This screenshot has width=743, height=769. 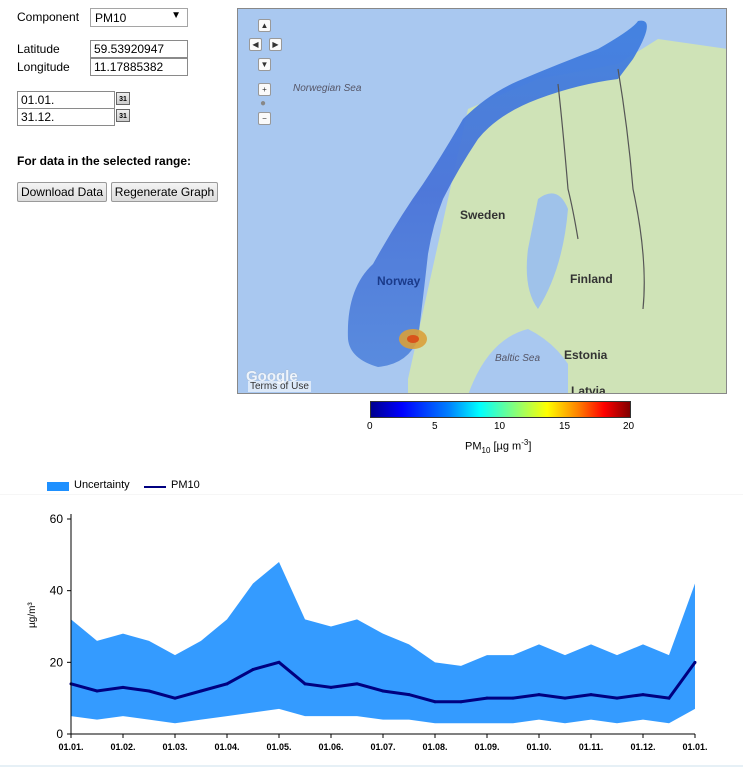 I want to click on map-label-sweden: Sweden, so click(x=483, y=215).